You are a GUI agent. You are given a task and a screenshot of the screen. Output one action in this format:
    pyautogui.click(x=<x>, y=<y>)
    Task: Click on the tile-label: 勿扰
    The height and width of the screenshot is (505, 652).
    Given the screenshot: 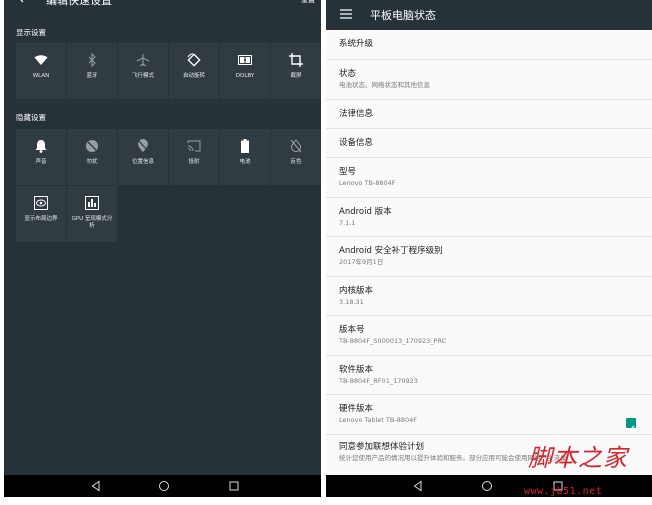 What is the action you would take?
    pyautogui.click(x=92, y=162)
    